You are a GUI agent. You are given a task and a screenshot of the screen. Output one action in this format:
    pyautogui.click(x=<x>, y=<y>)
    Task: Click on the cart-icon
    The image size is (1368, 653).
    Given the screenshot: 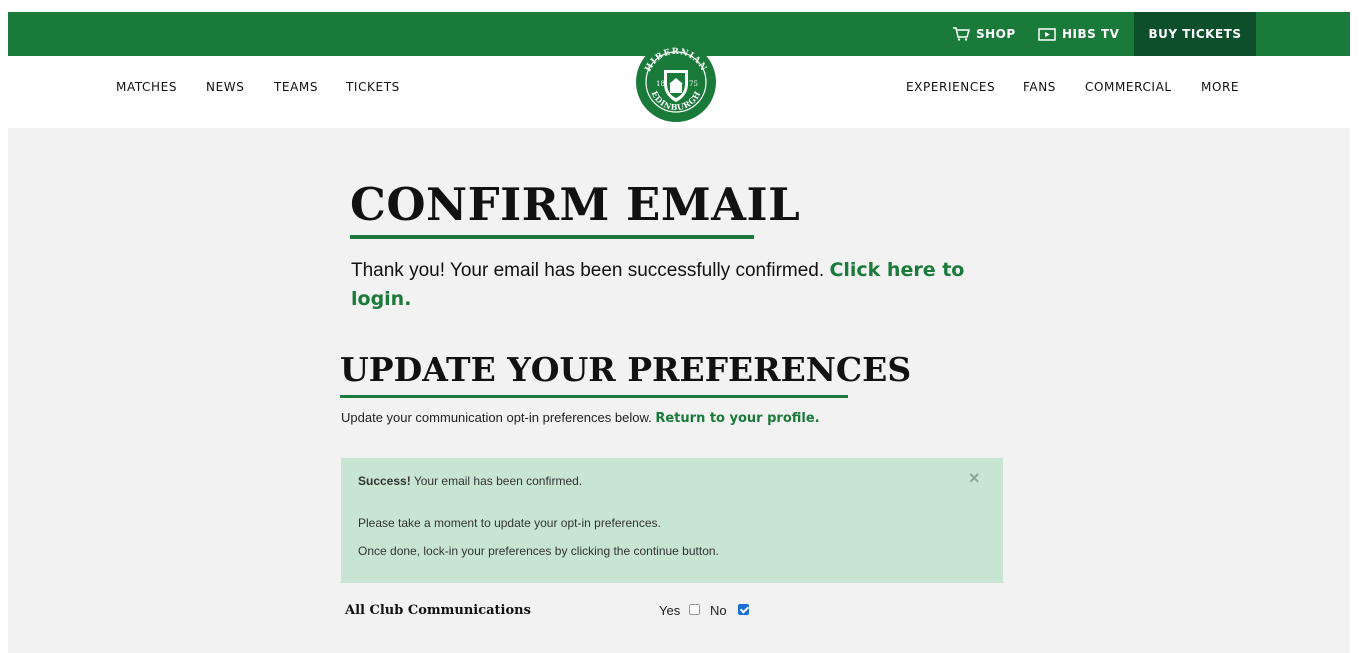 What is the action you would take?
    pyautogui.click(x=961, y=34)
    